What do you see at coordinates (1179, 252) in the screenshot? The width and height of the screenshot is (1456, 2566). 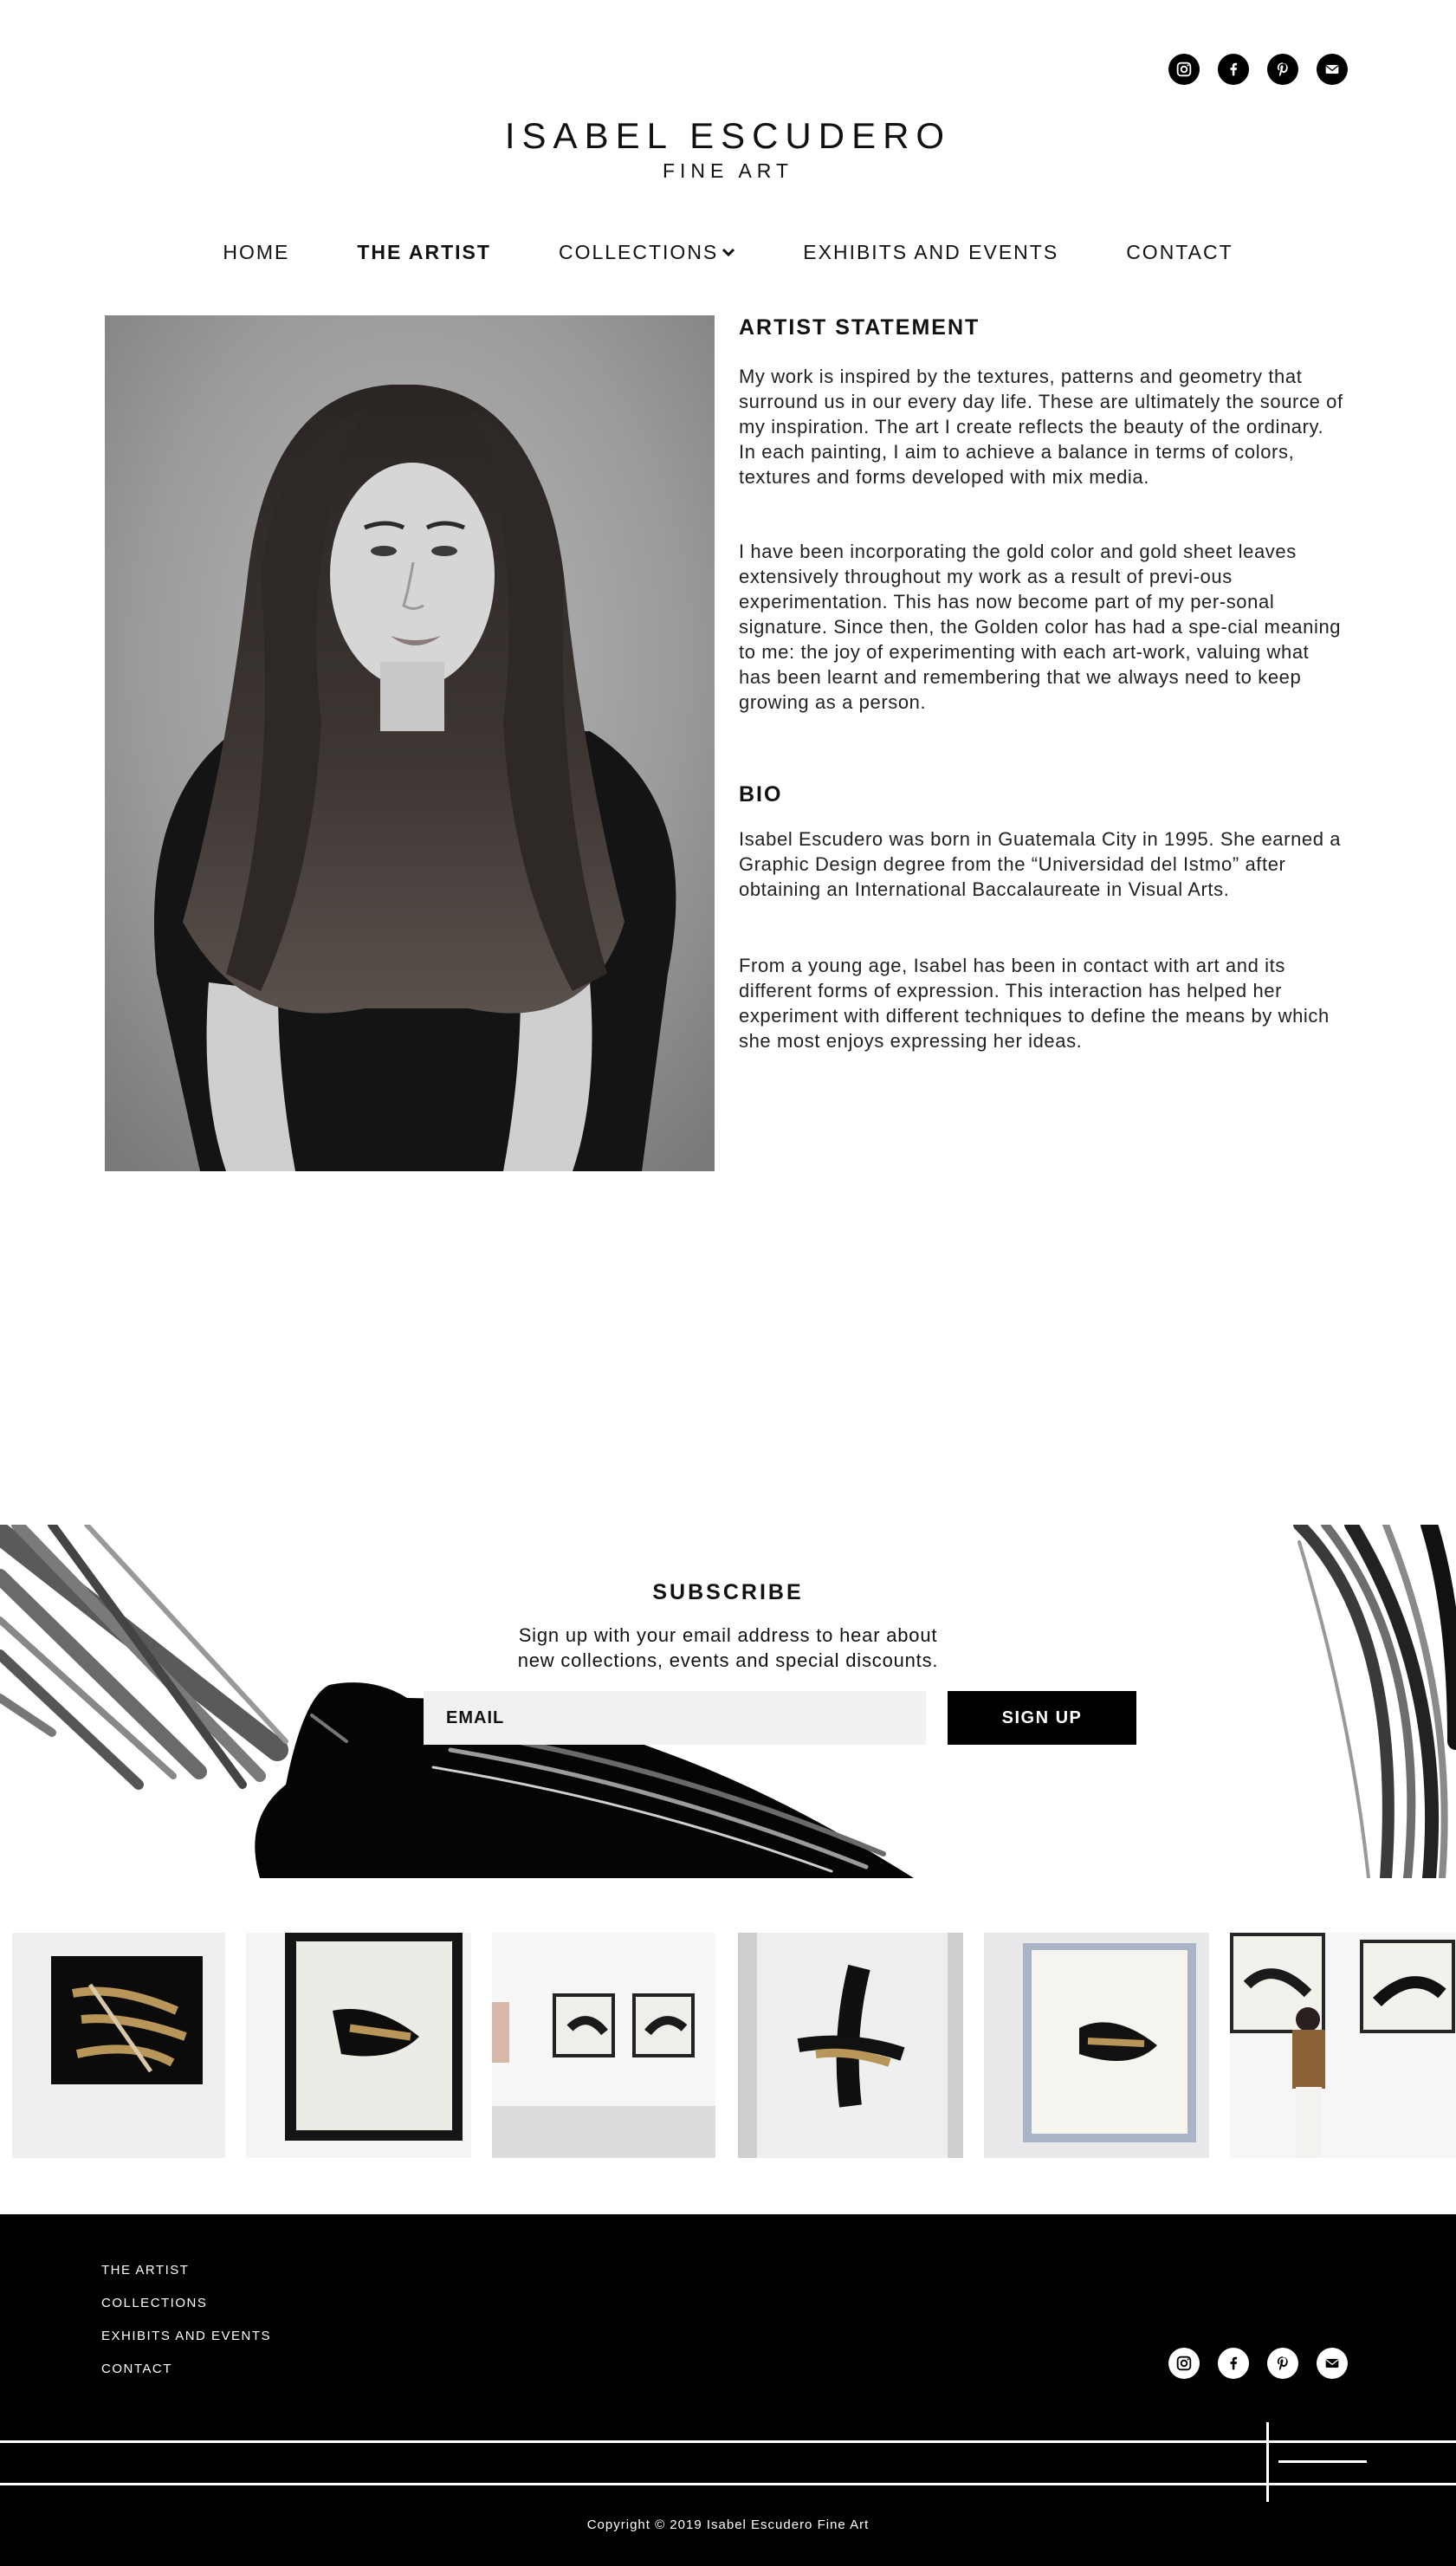 I see `nav-contact: CONTACT` at bounding box center [1179, 252].